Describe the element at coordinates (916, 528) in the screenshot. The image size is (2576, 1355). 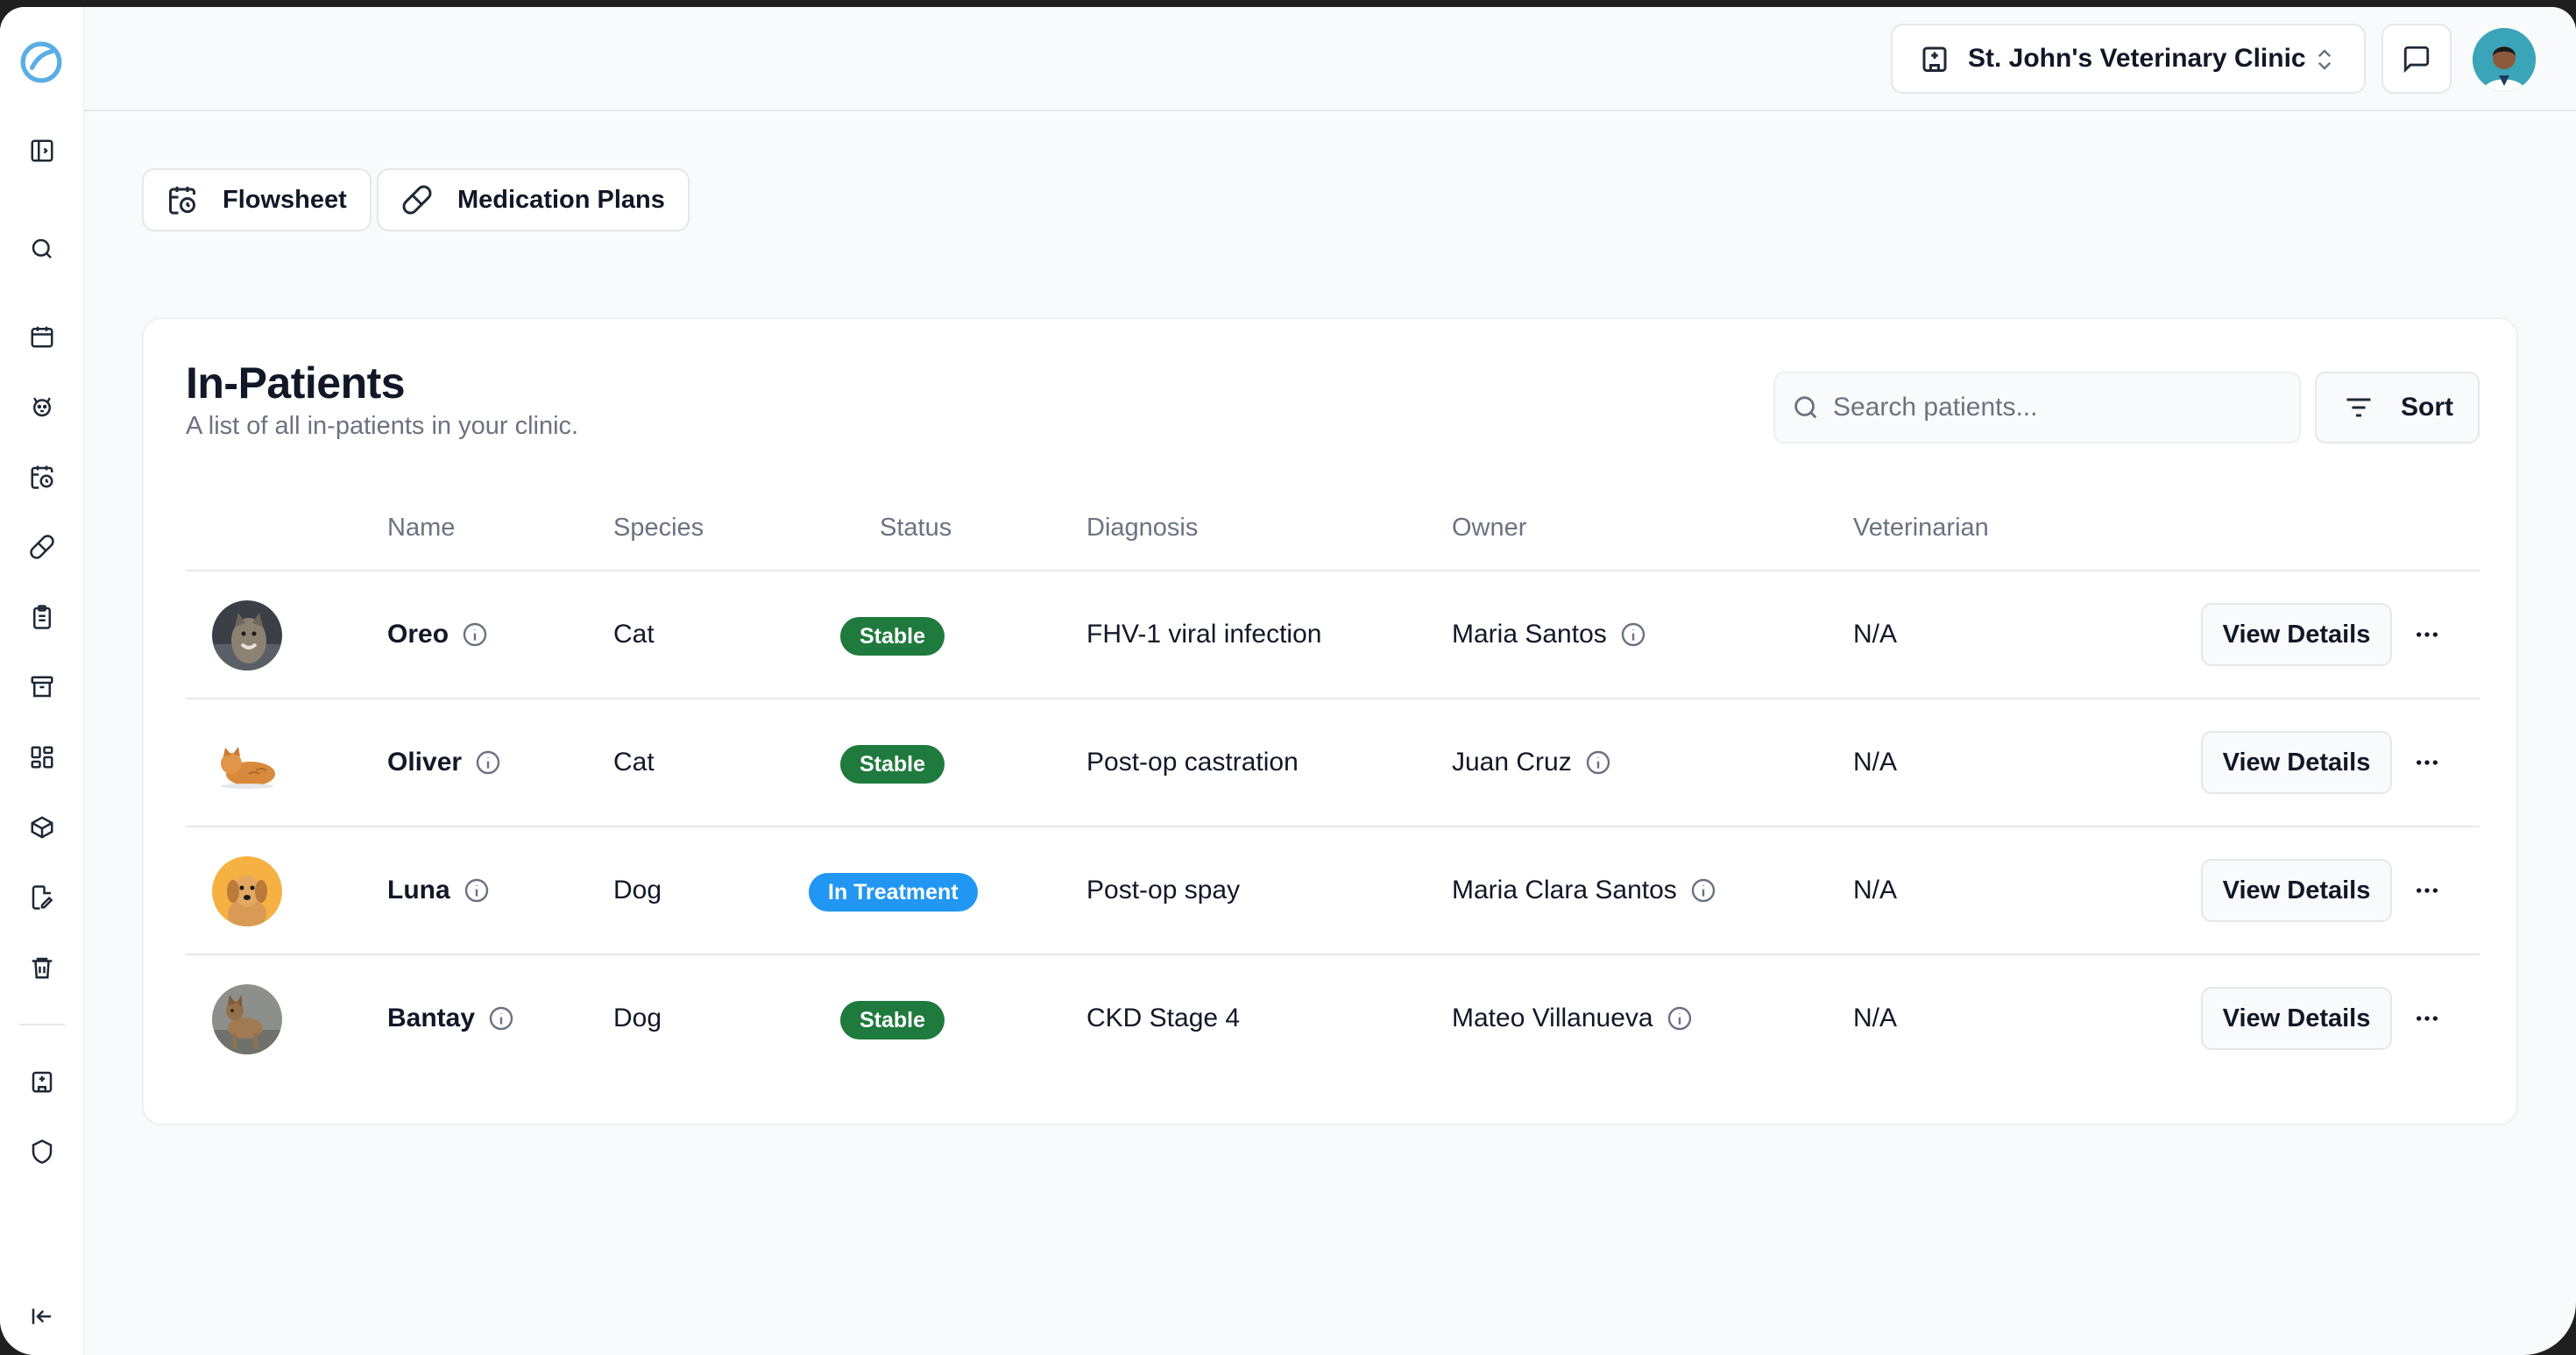
I see `column-header-status: Status` at that location.